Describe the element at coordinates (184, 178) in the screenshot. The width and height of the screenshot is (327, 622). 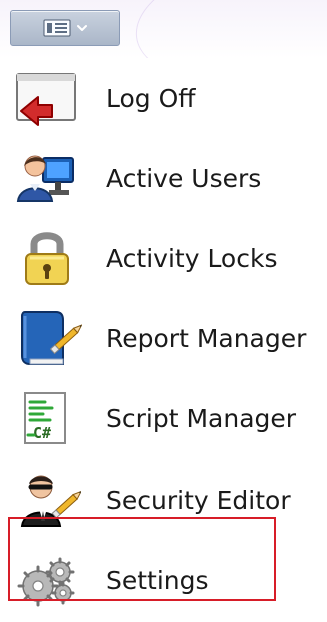
I see `menu-item-label: Active Users` at that location.